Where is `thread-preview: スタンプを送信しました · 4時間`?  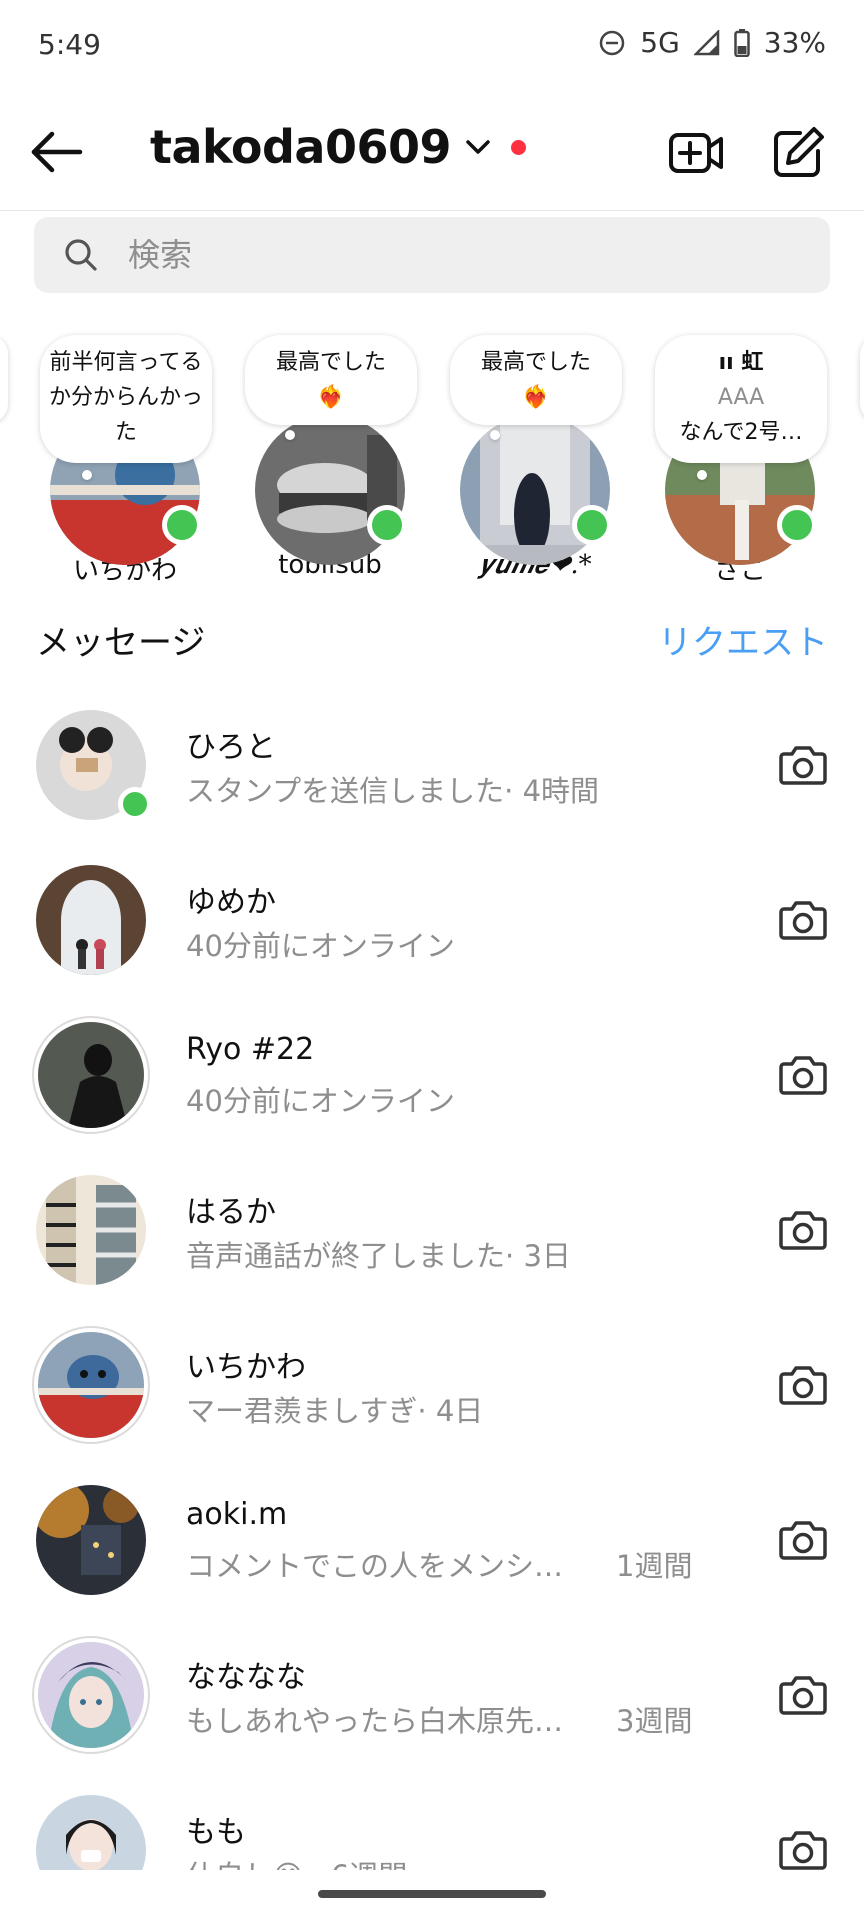
thread-preview: スタンプを送信しました · 4時間 is located at coordinates (446, 789).